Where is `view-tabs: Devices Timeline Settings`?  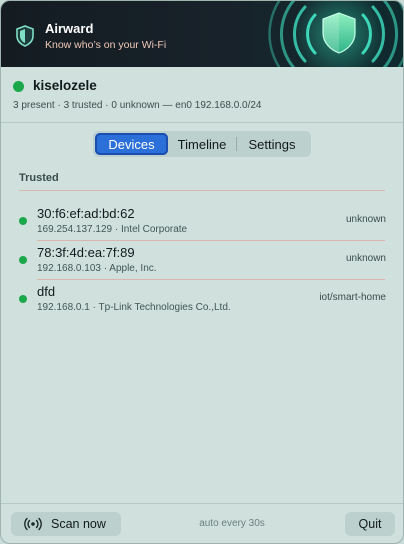
view-tabs: Devices Timeline Settings is located at coordinates (202, 144).